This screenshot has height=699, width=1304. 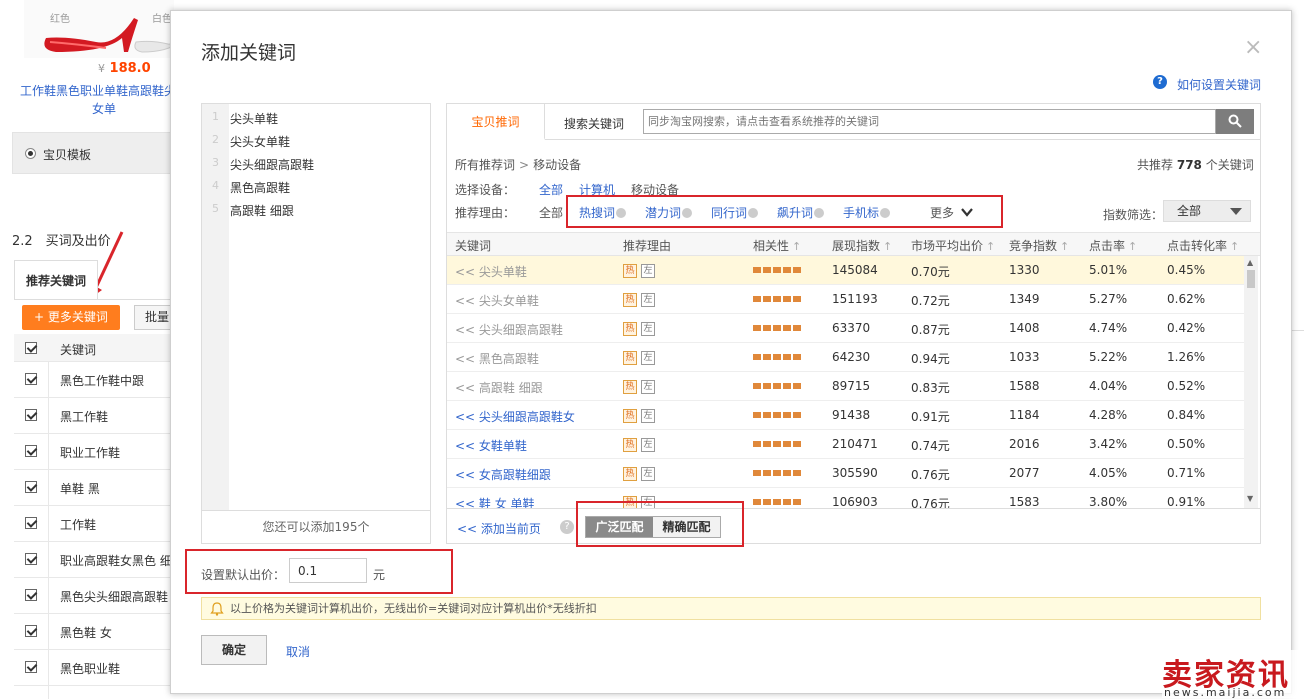 I want to click on keyword-cell: 职业工作鞋, so click(x=90, y=453).